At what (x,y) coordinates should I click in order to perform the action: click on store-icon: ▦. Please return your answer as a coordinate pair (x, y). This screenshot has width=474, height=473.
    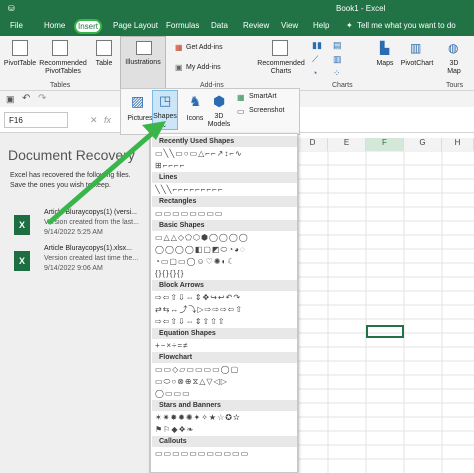
    Looking at the image, I should click on (179, 47).